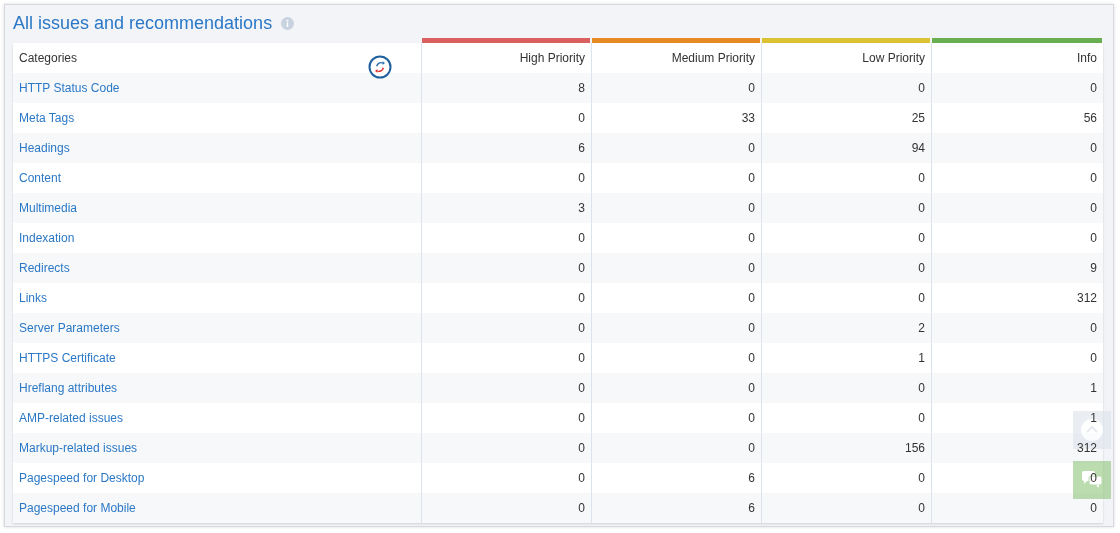  I want to click on column-header: Info, so click(1087, 58).